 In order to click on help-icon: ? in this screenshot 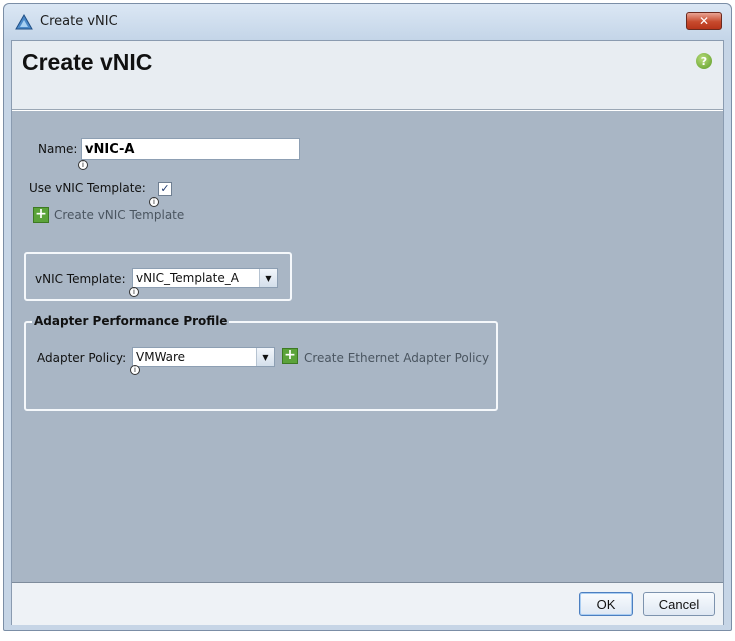, I will do `click(704, 61)`.